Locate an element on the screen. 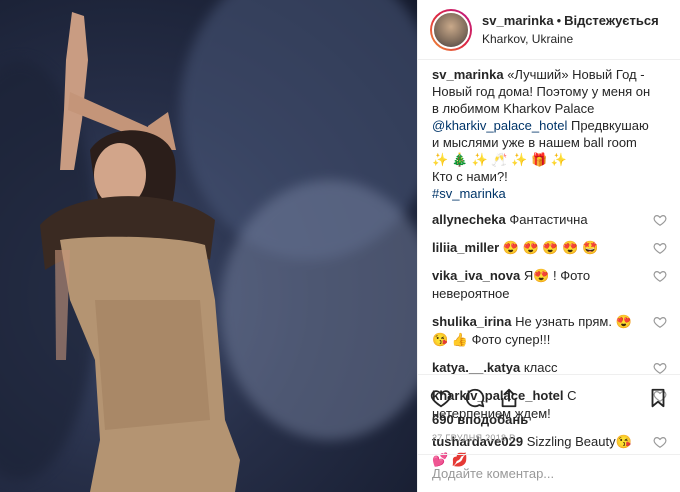  comment-username: katya.__.katya is located at coordinates (476, 367).